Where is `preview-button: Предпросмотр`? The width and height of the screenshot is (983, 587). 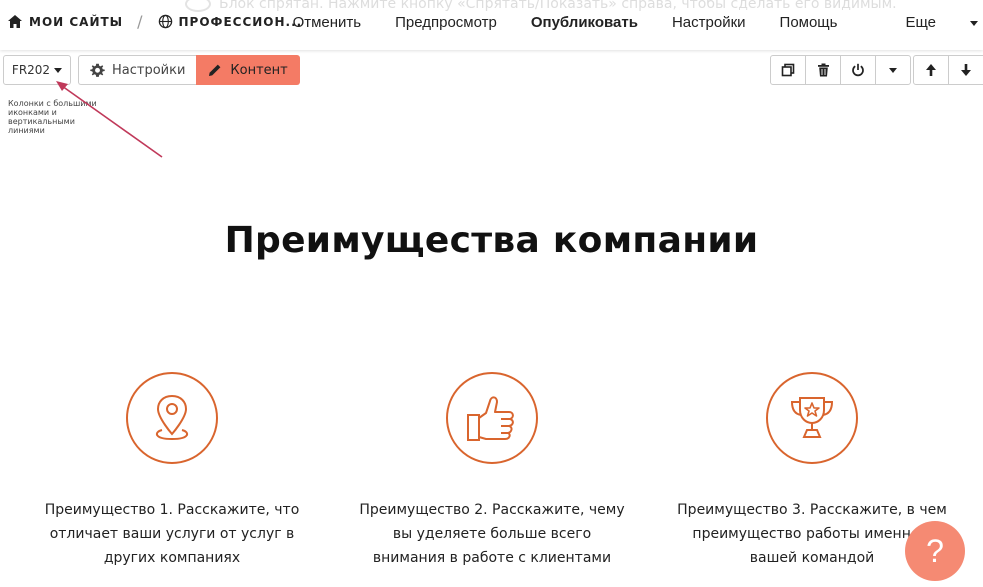 preview-button: Предпросмотр is located at coordinates (446, 22).